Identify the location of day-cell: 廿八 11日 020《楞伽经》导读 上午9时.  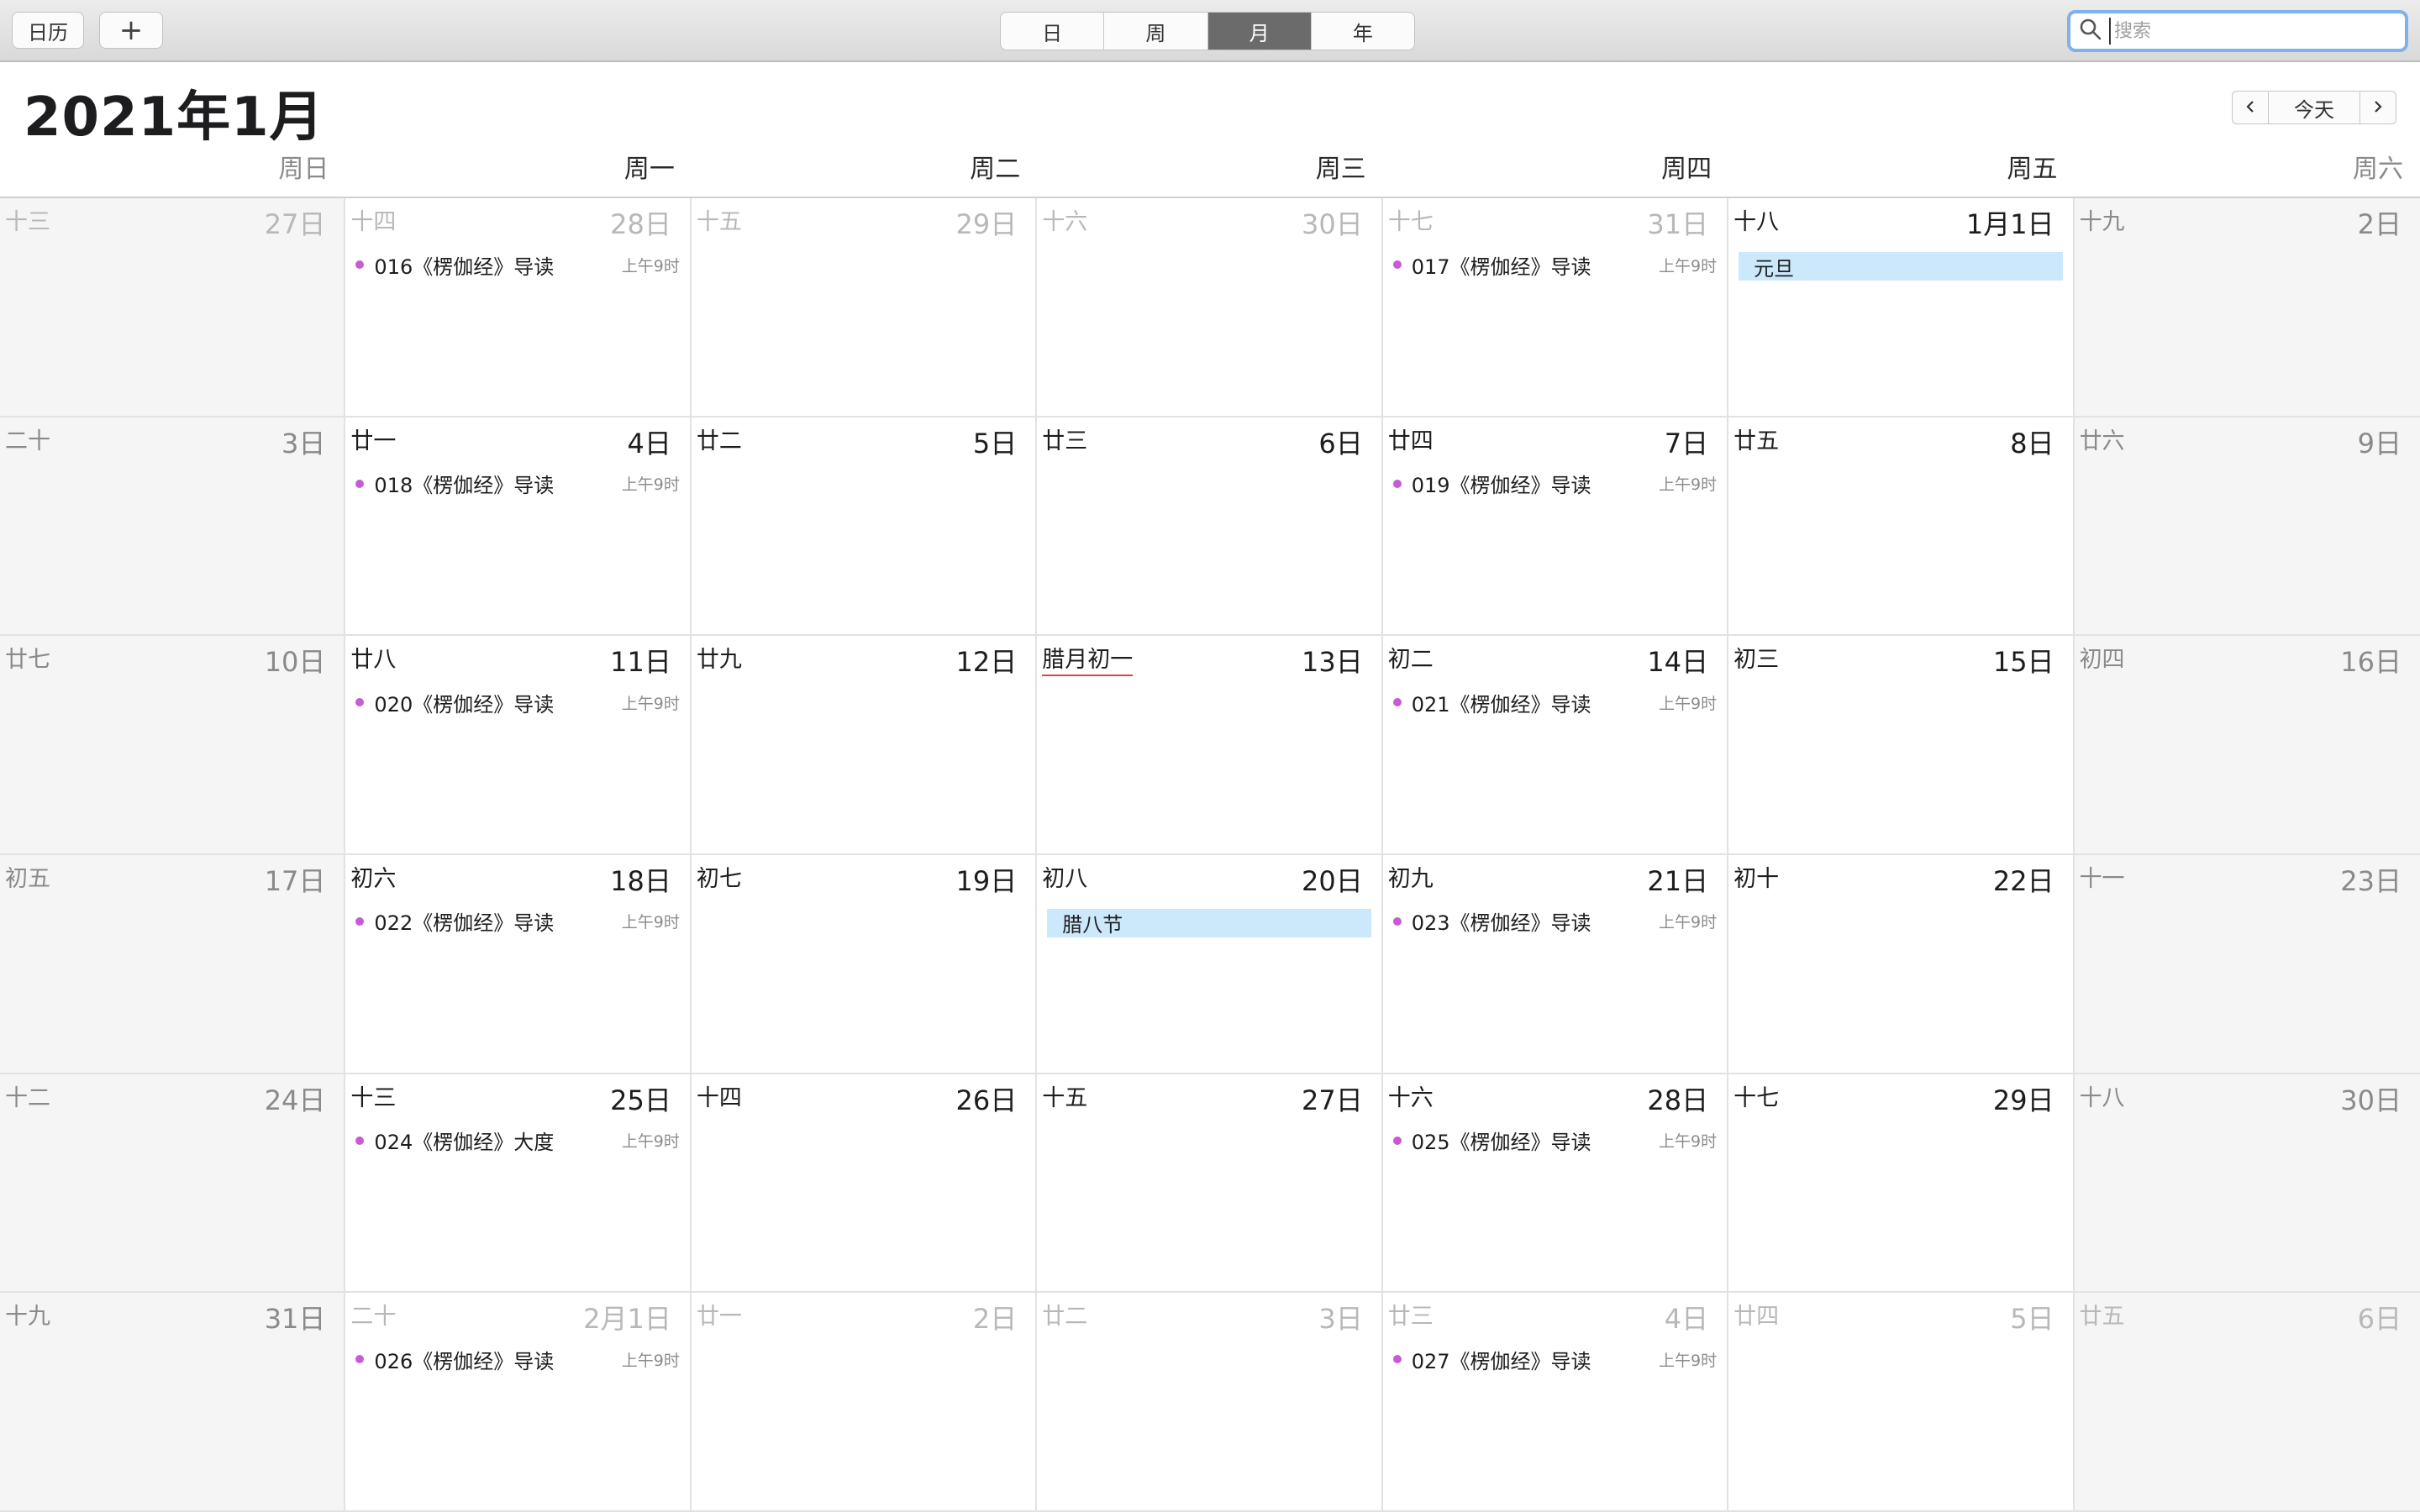
(518, 745).